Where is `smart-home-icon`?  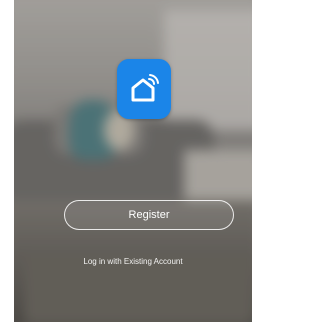 smart-home-icon is located at coordinates (144, 89).